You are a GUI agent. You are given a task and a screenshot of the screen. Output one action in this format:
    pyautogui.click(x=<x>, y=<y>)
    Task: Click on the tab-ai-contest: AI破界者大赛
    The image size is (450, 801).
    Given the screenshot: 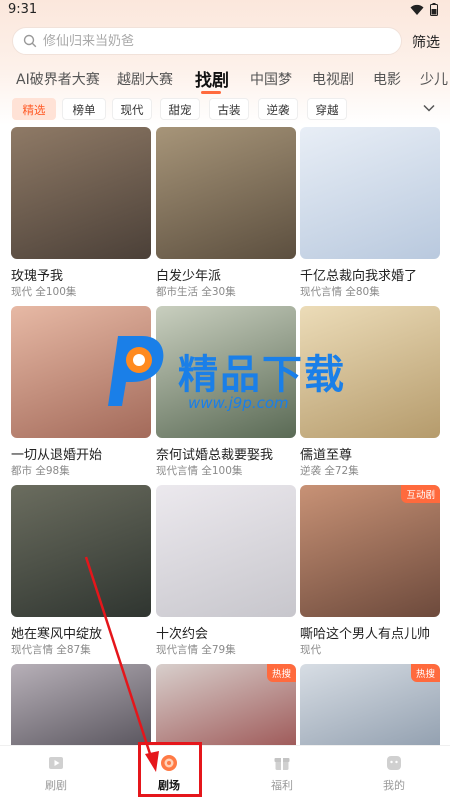 What is the action you would take?
    pyautogui.click(x=58, y=79)
    